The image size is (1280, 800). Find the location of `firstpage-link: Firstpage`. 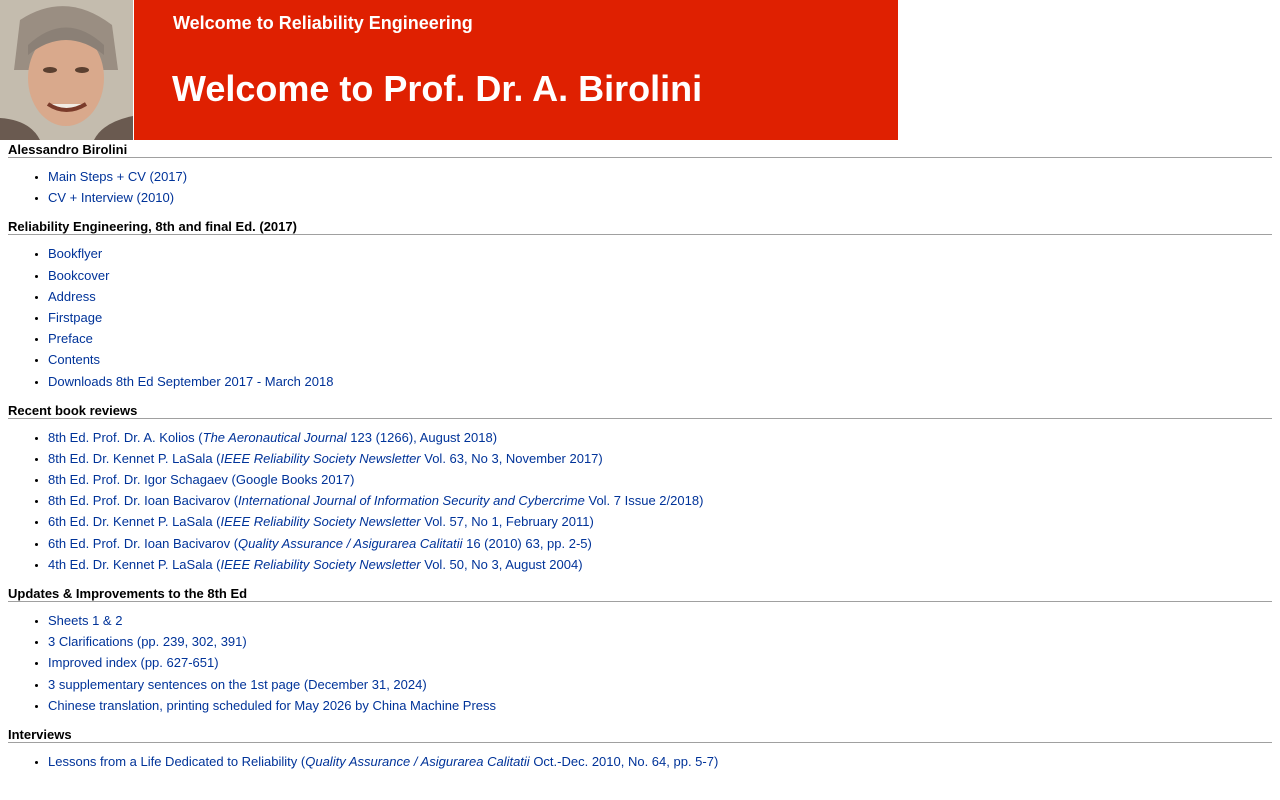

firstpage-link: Firstpage is located at coordinates (75, 317).